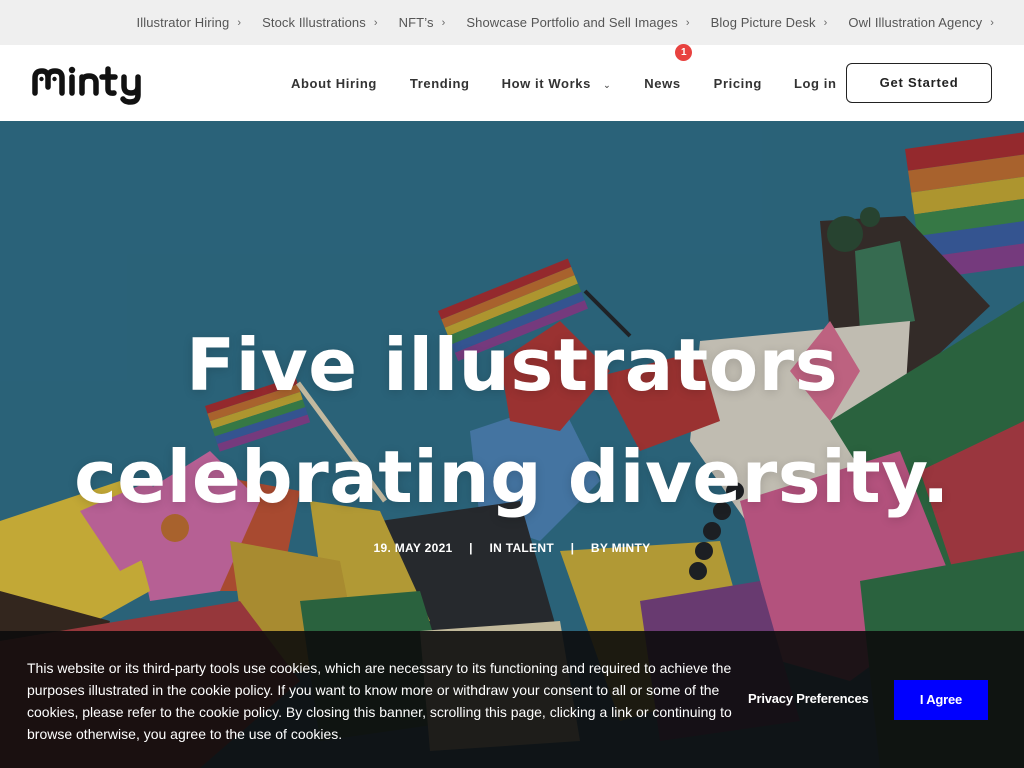 The width and height of the screenshot is (1024, 768). What do you see at coordinates (915, 22) in the screenshot?
I see `topbar-link-label: Owl Illustration Agency` at bounding box center [915, 22].